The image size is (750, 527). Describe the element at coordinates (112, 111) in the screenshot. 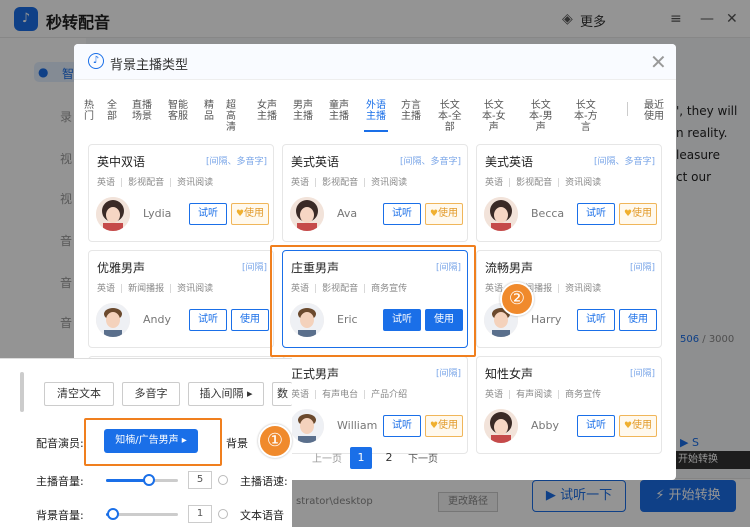

I see `tab-category: 全 部` at that location.